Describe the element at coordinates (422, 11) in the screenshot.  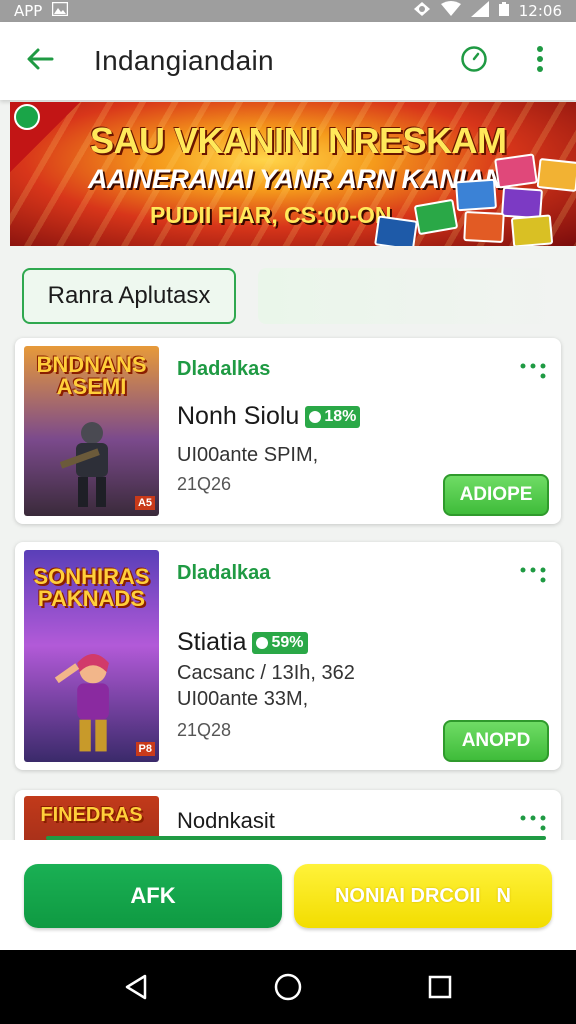
I see `data-saver-icon` at that location.